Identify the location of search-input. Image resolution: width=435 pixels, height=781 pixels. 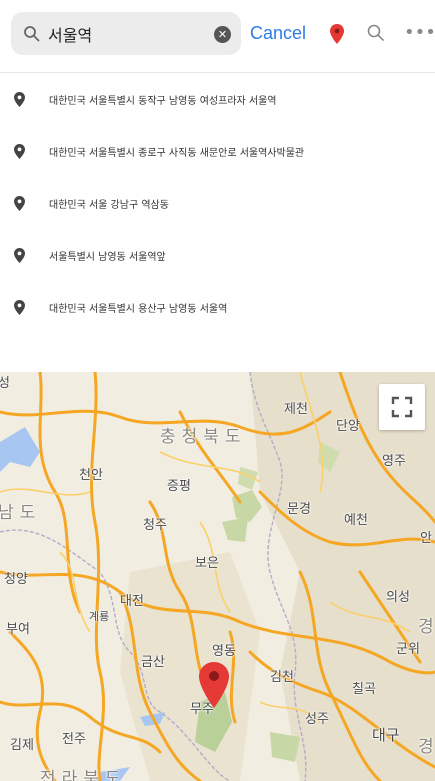
(128, 33).